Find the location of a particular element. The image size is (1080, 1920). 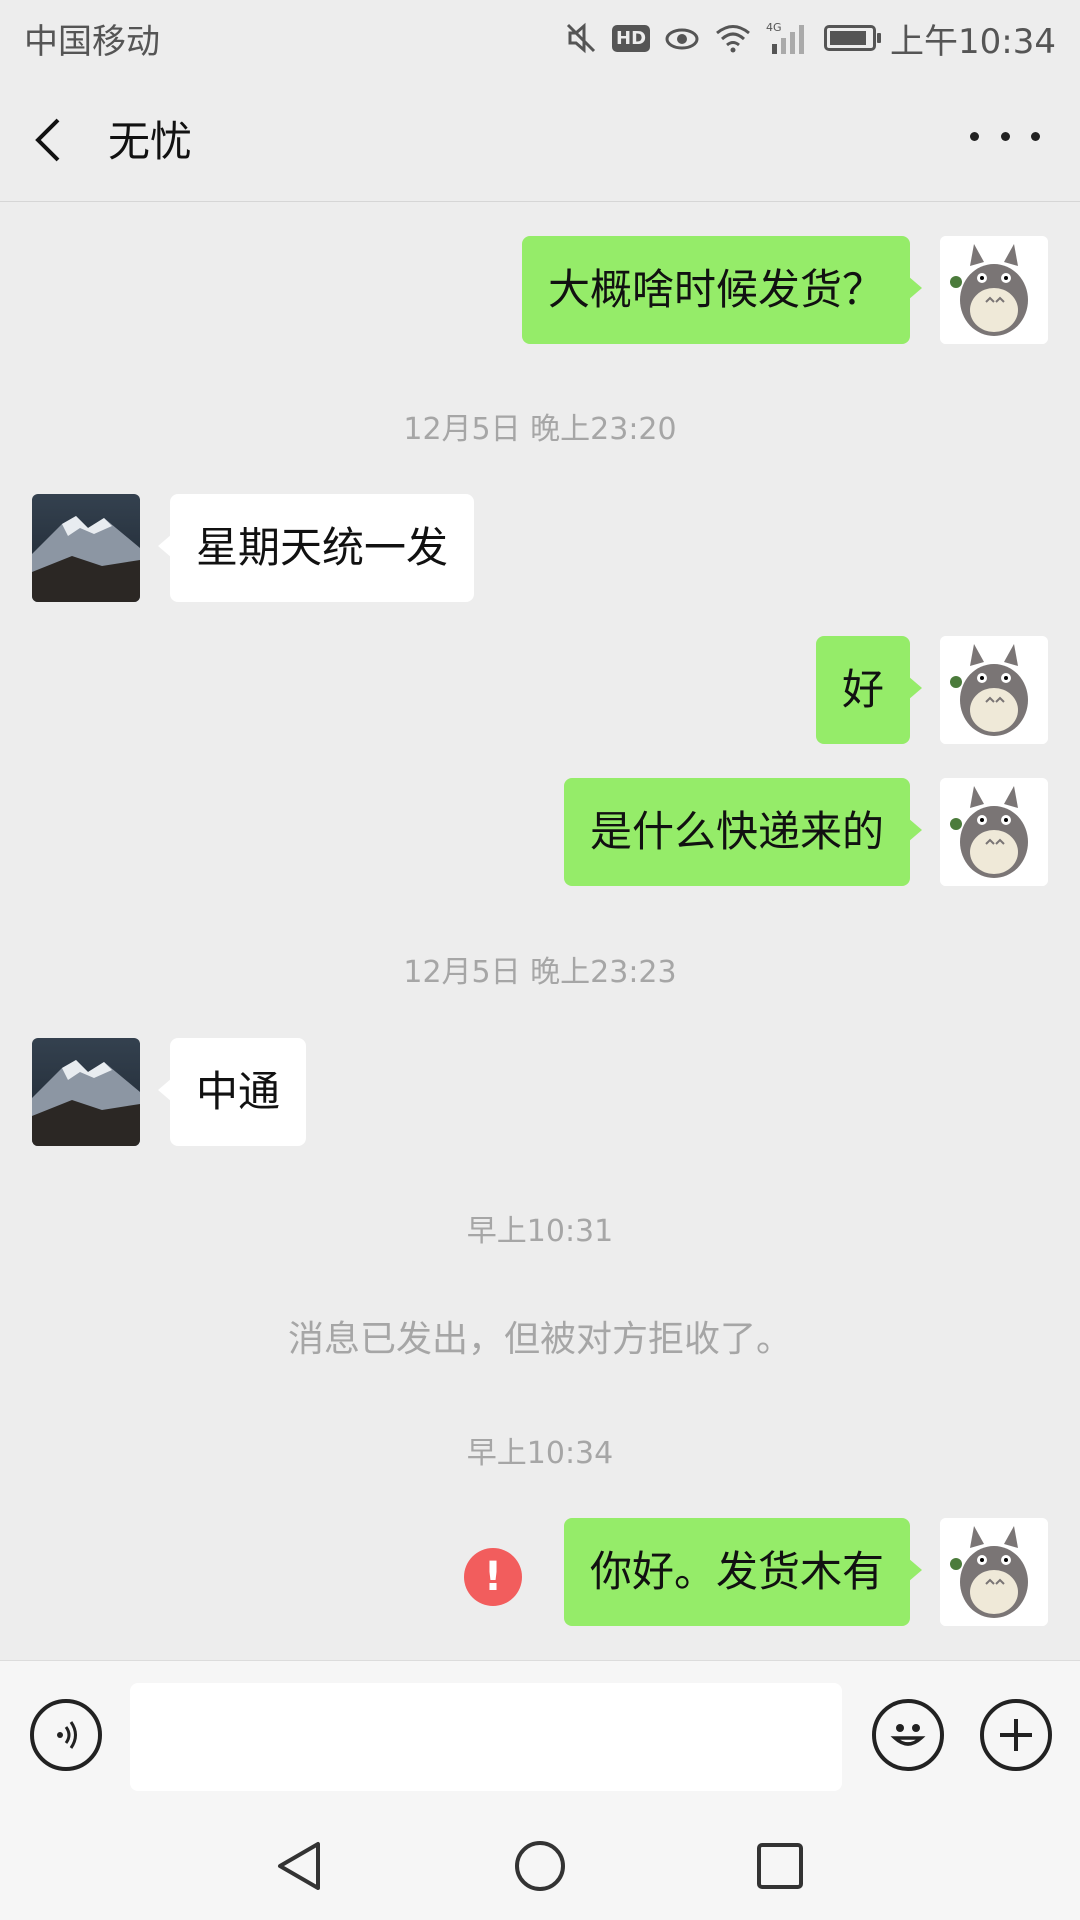

system-nav-bar is located at coordinates (540, 1865).